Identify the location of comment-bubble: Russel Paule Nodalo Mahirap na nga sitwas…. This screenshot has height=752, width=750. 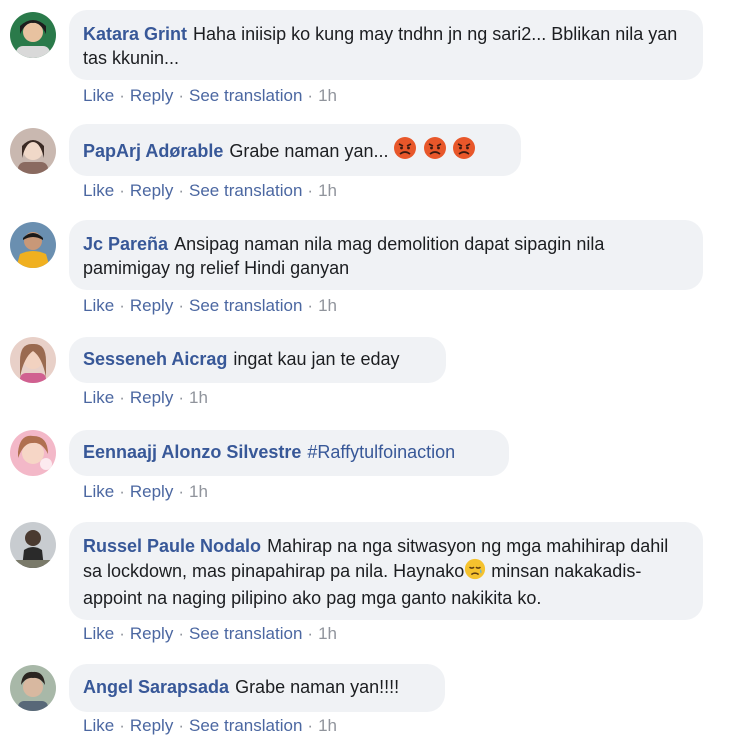
(386, 571).